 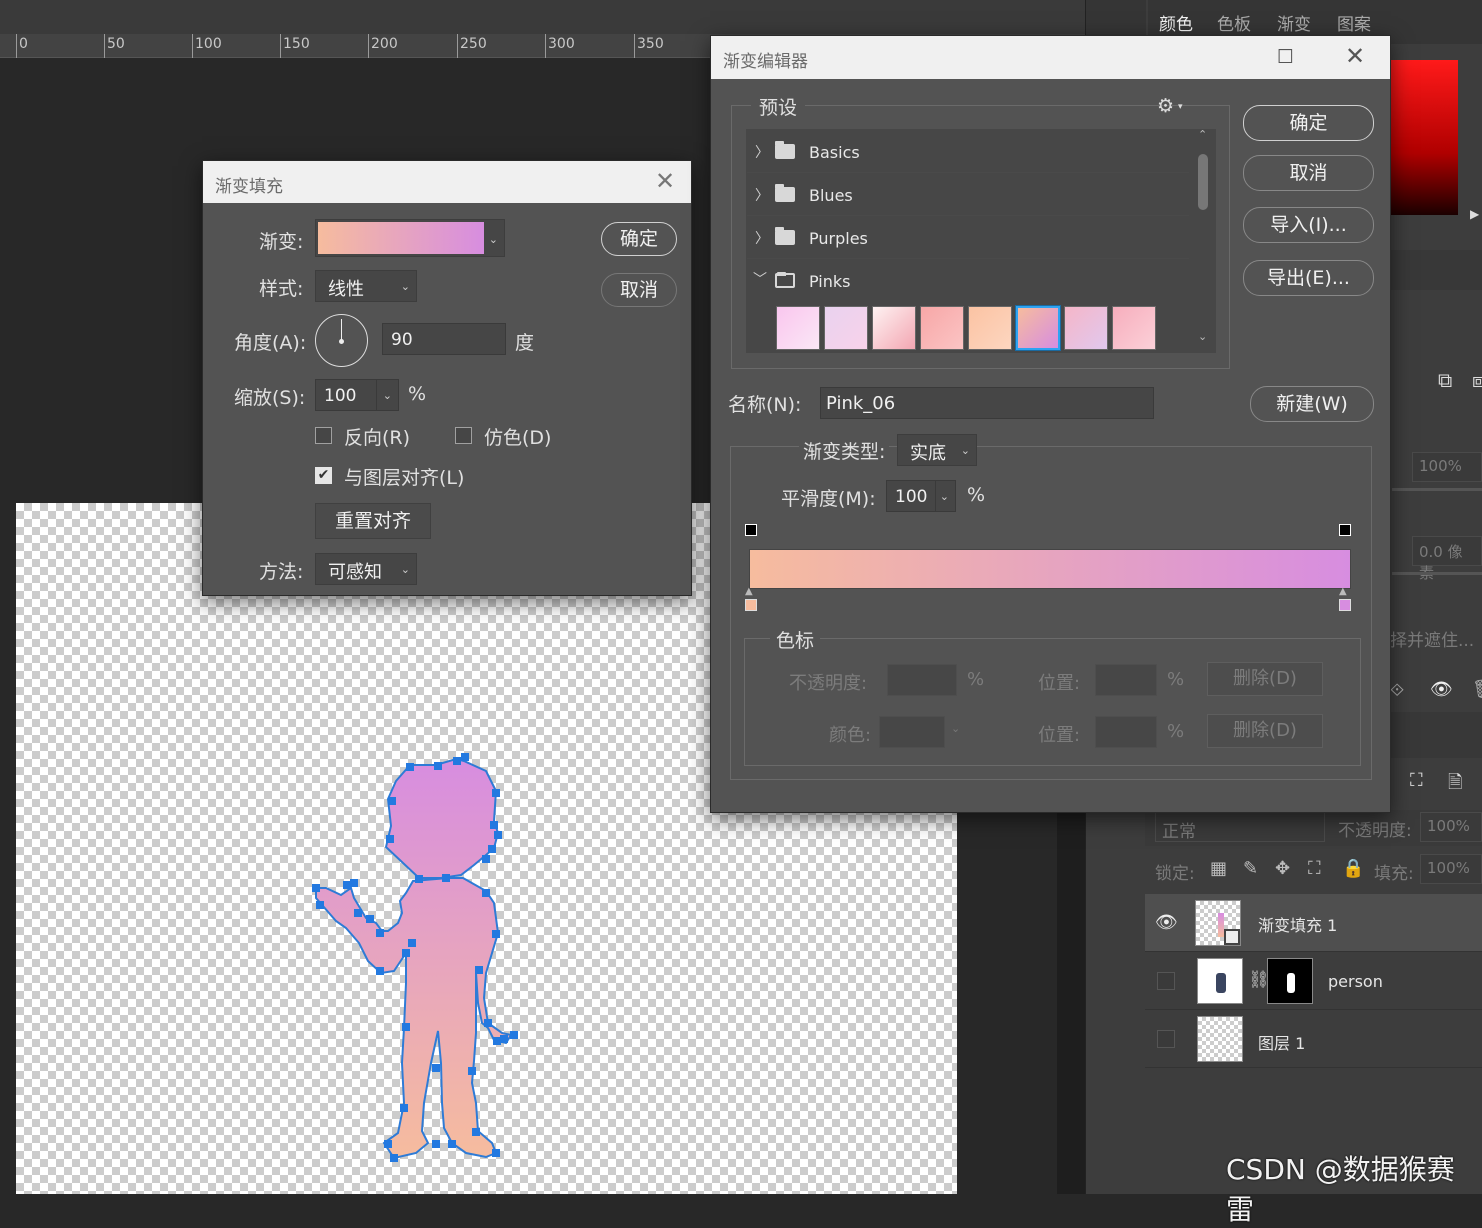 I want to click on tab-gradients: 渐变, so click(x=1294, y=22).